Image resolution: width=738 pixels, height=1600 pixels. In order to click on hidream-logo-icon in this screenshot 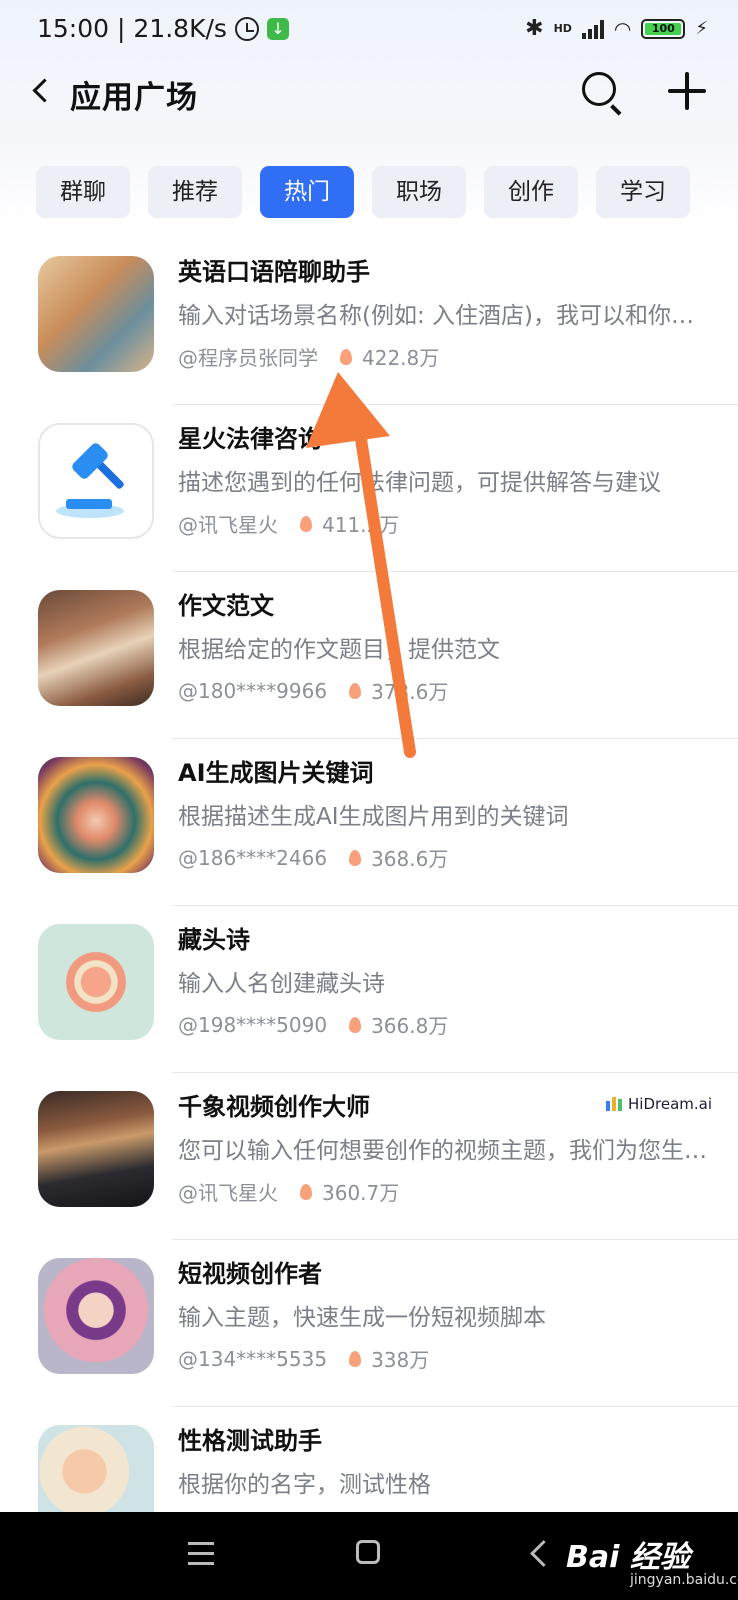, I will do `click(614, 1104)`.